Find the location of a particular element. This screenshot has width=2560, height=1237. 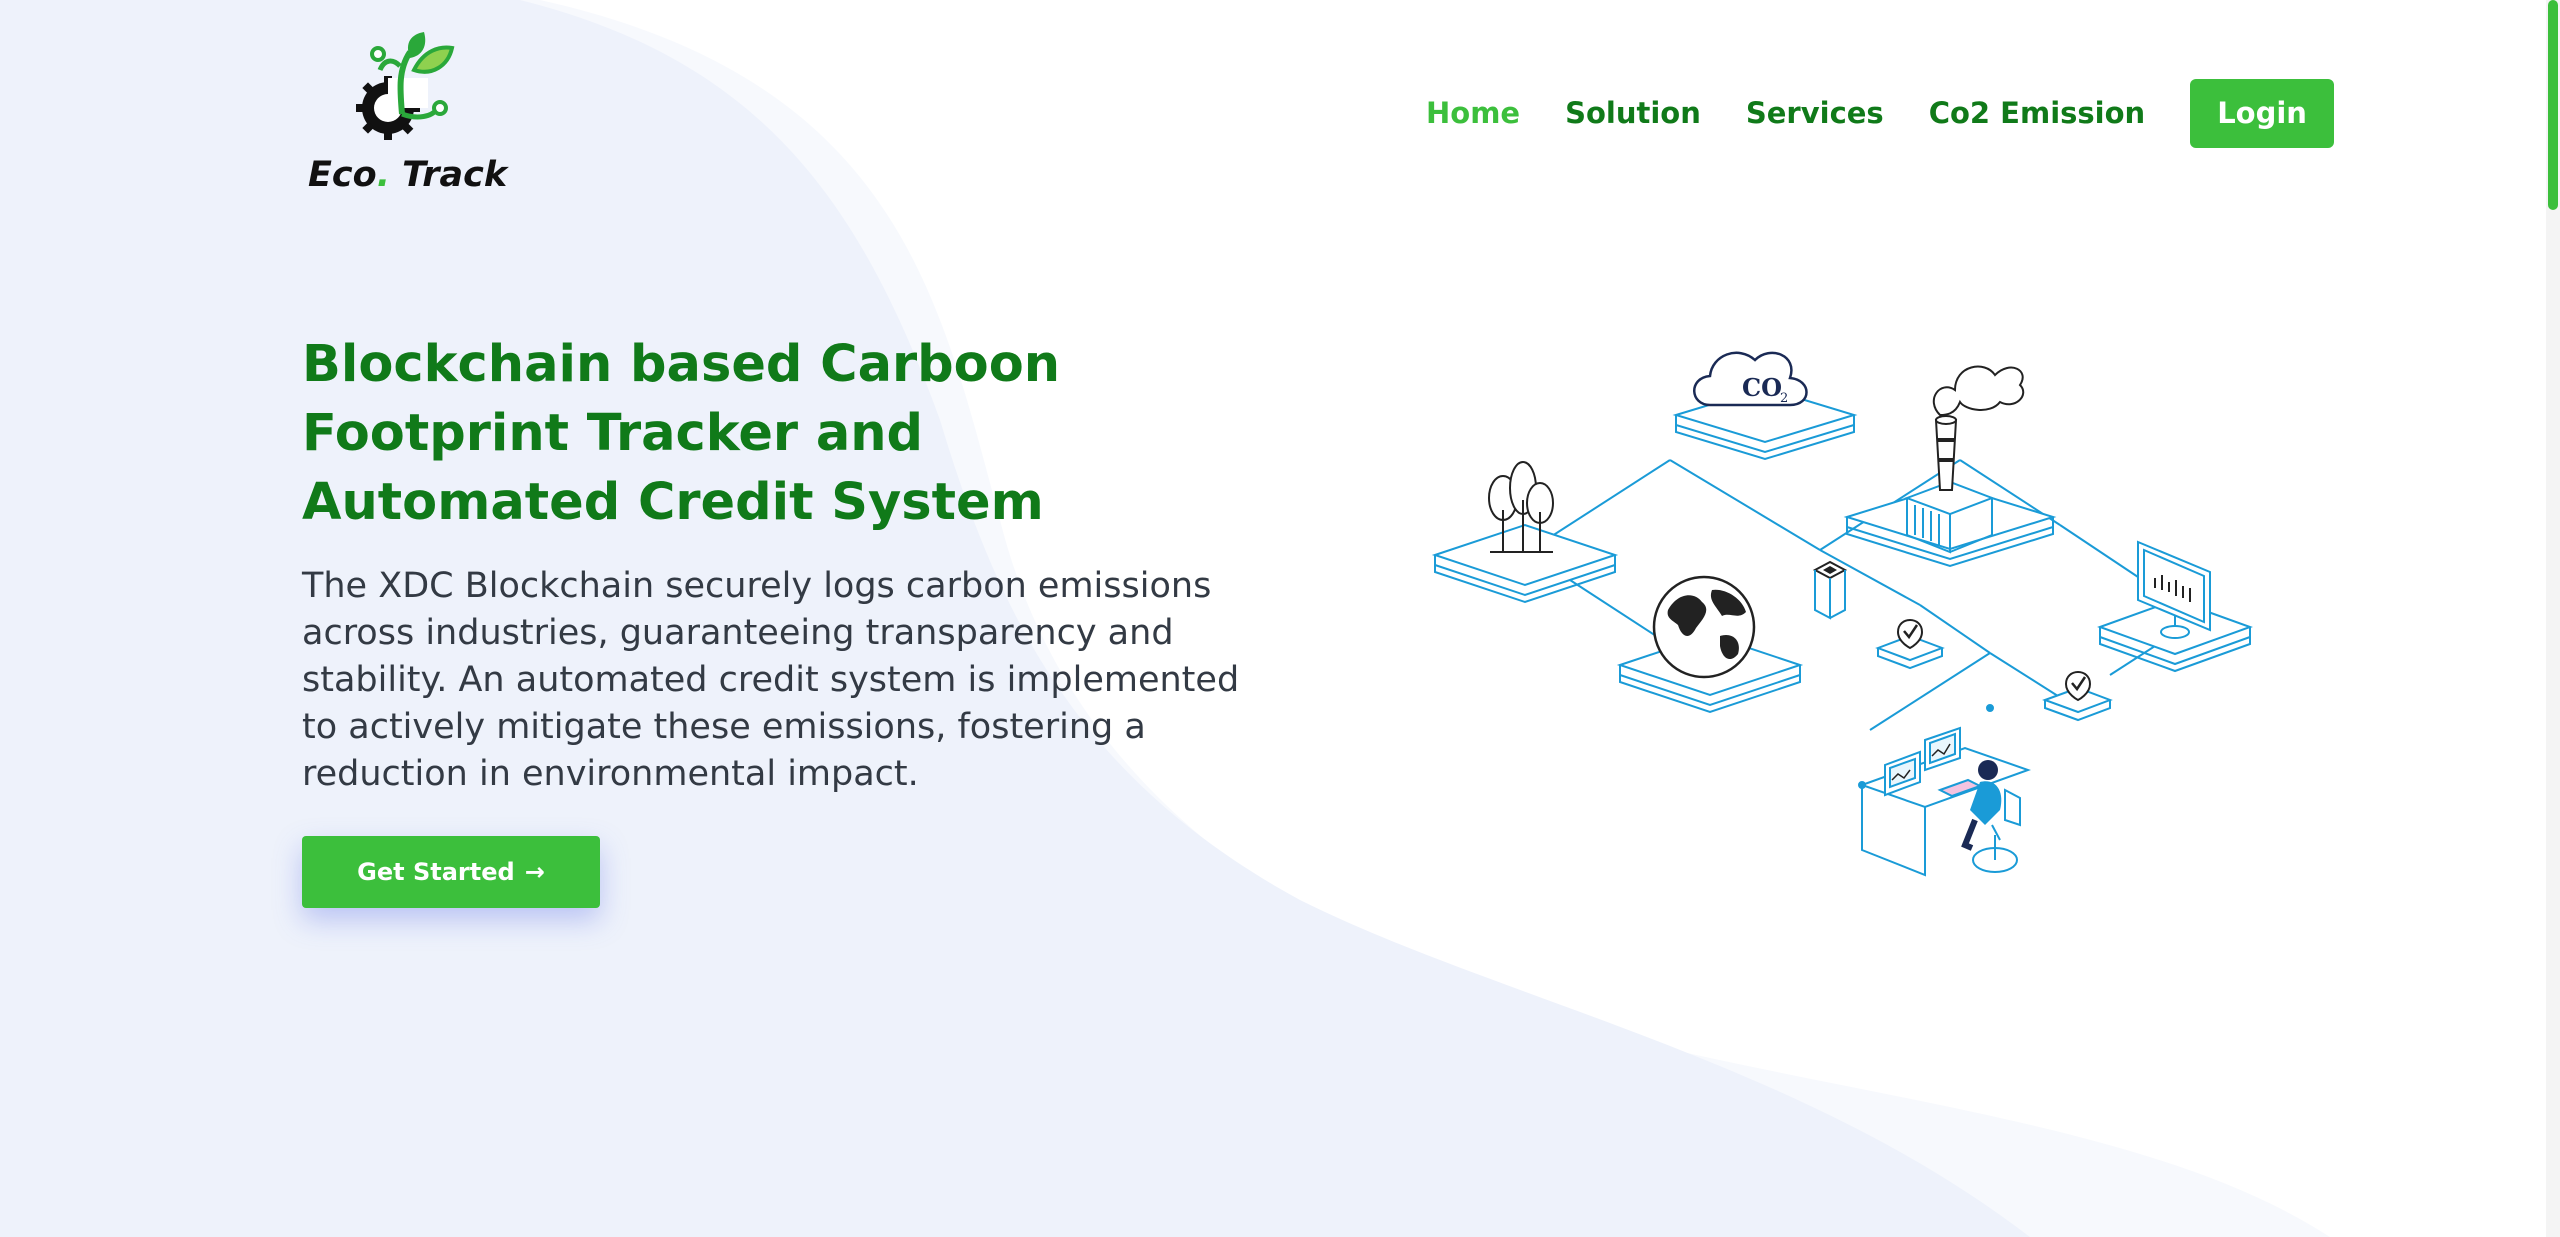

login-button: Login is located at coordinates (2262, 113).